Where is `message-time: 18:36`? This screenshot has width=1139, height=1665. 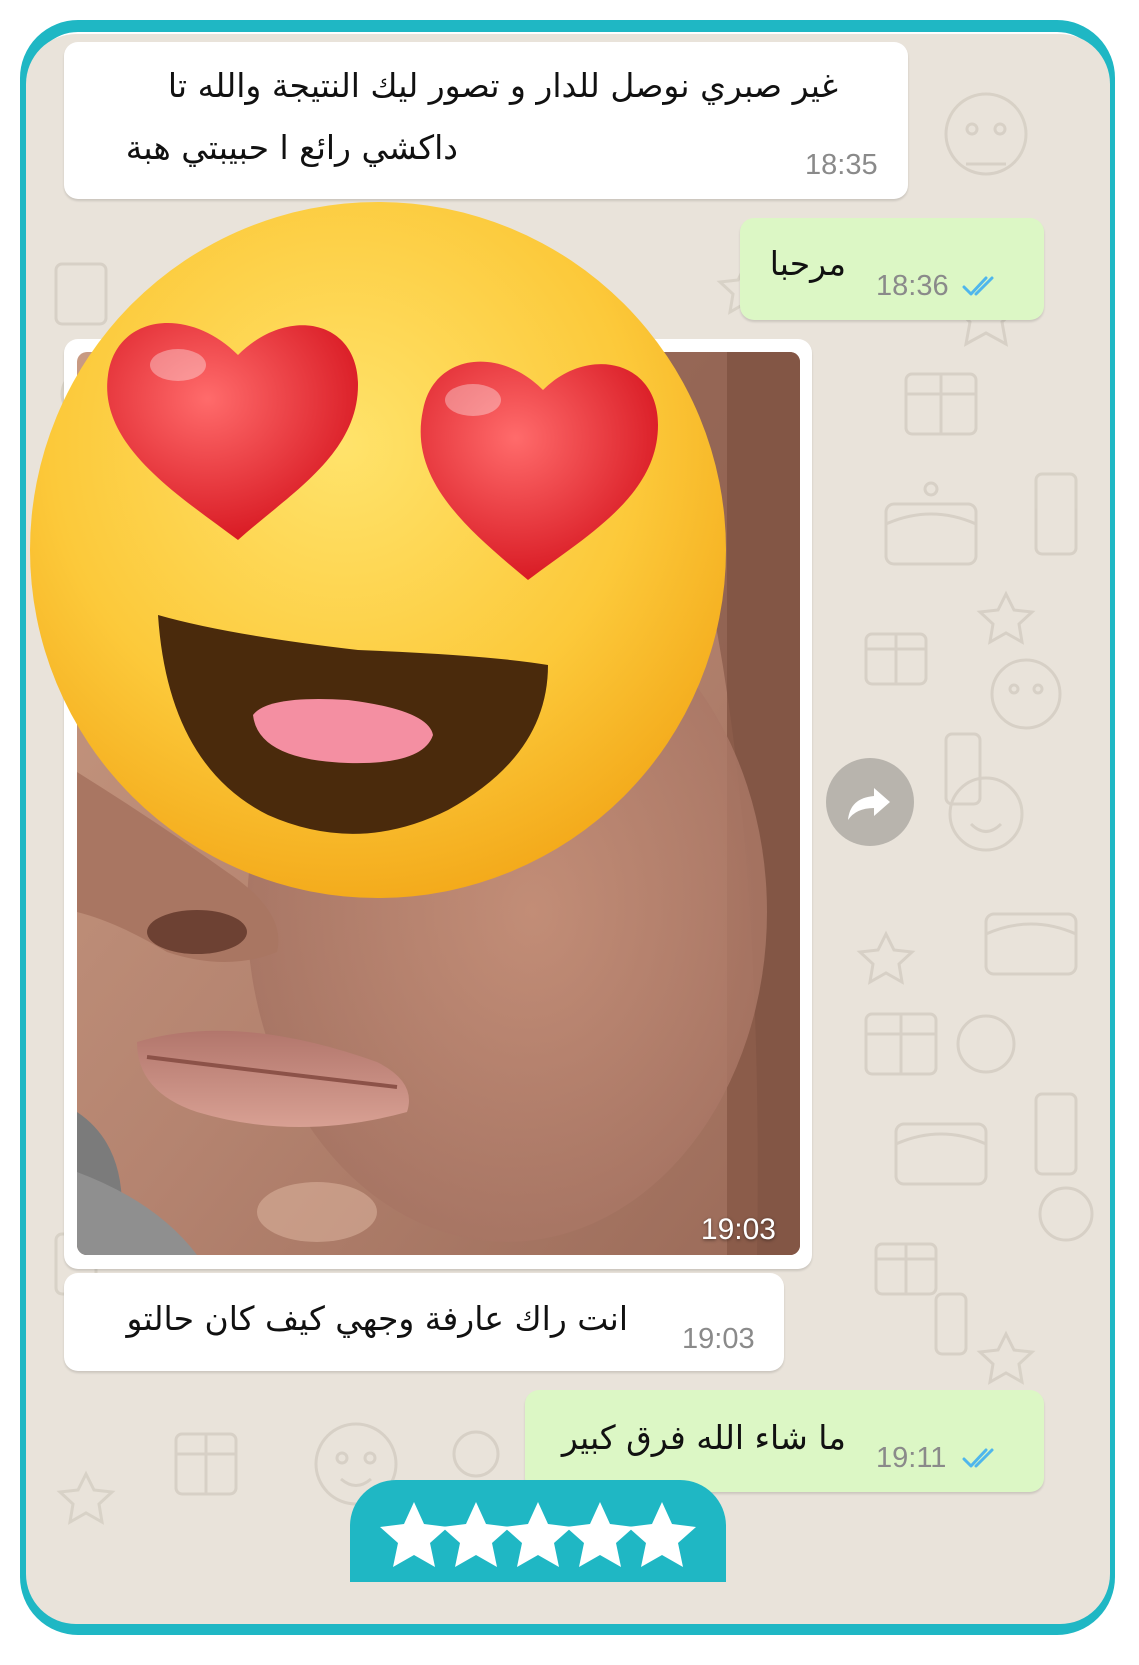 message-time: 18:36 is located at coordinates (912, 286).